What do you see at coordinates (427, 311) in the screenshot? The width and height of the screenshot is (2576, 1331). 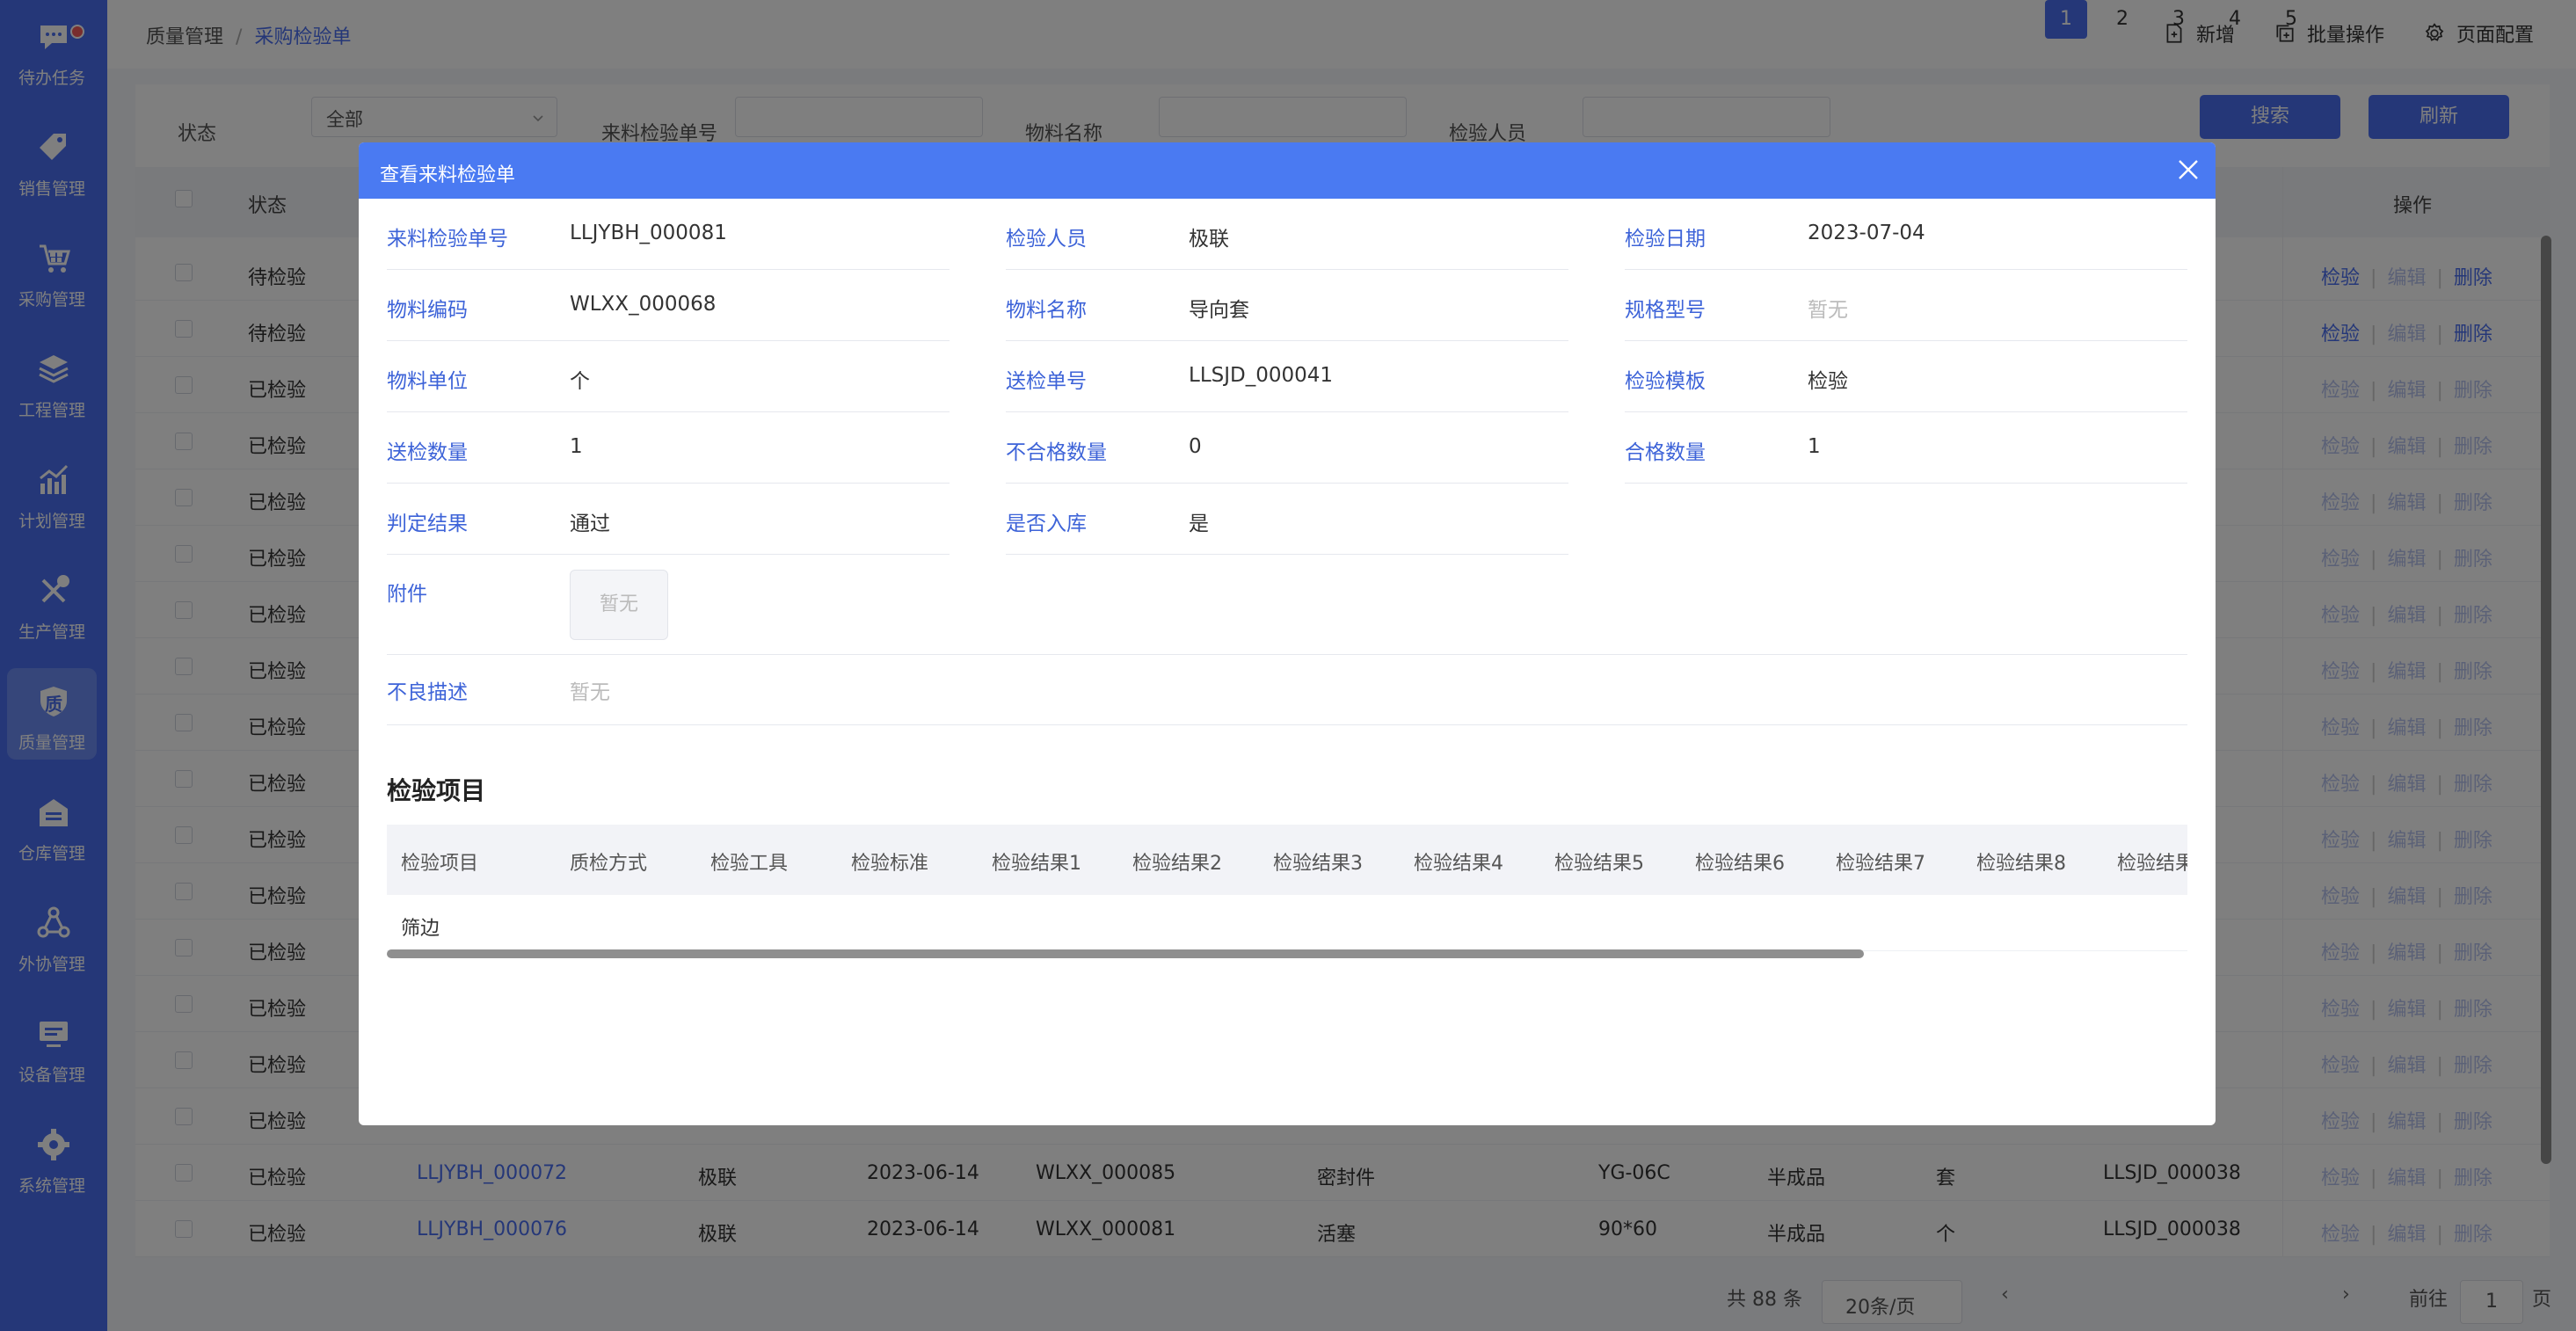 I see `field-label: 物料编码` at bounding box center [427, 311].